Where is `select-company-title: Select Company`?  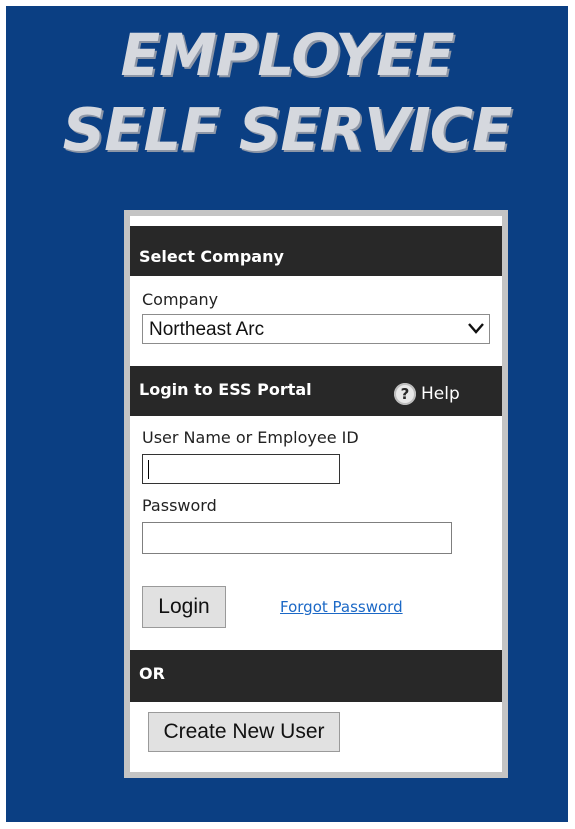 select-company-title: Select Company is located at coordinates (211, 256).